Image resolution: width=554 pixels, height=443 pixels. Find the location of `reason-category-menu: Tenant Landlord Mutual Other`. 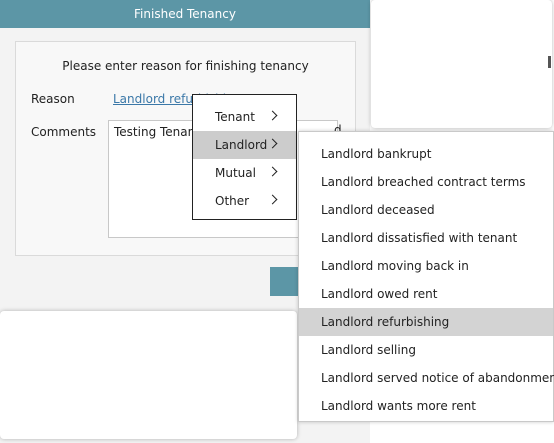

reason-category-menu: Tenant Landlord Mutual Other is located at coordinates (244, 157).